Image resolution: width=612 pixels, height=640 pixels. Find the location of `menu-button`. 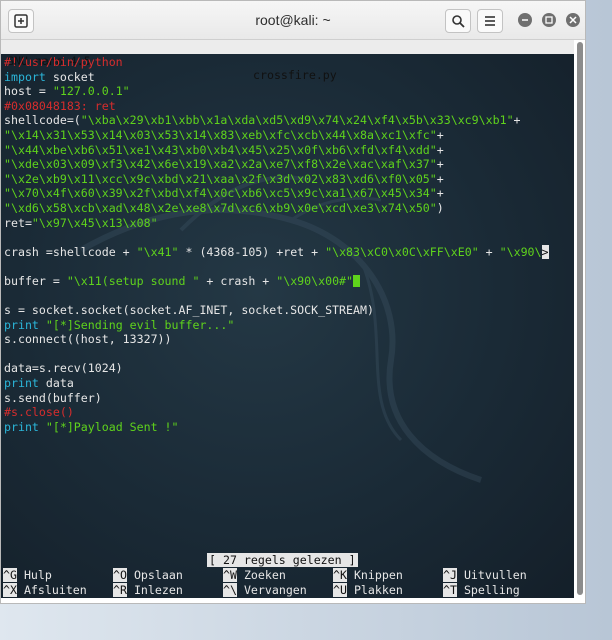

menu-button is located at coordinates (490, 21).